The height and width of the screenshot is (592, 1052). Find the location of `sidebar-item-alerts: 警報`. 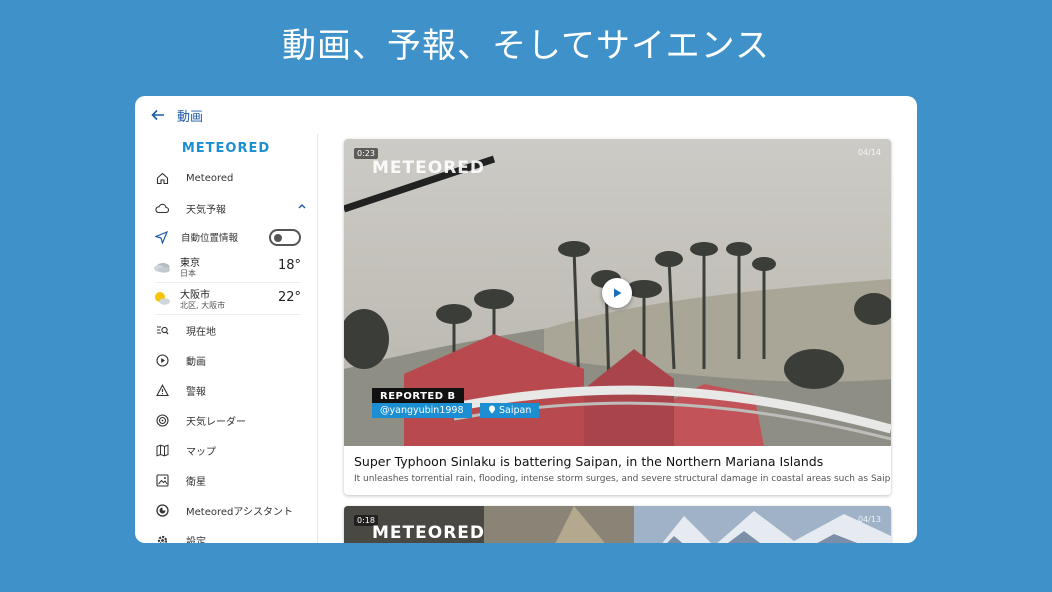

sidebar-item-alerts: 警報 is located at coordinates (226, 390).